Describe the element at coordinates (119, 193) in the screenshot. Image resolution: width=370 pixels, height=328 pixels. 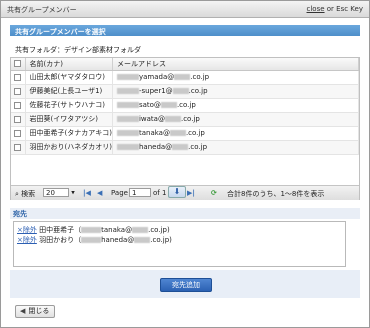
I see `page-label: Page` at that location.